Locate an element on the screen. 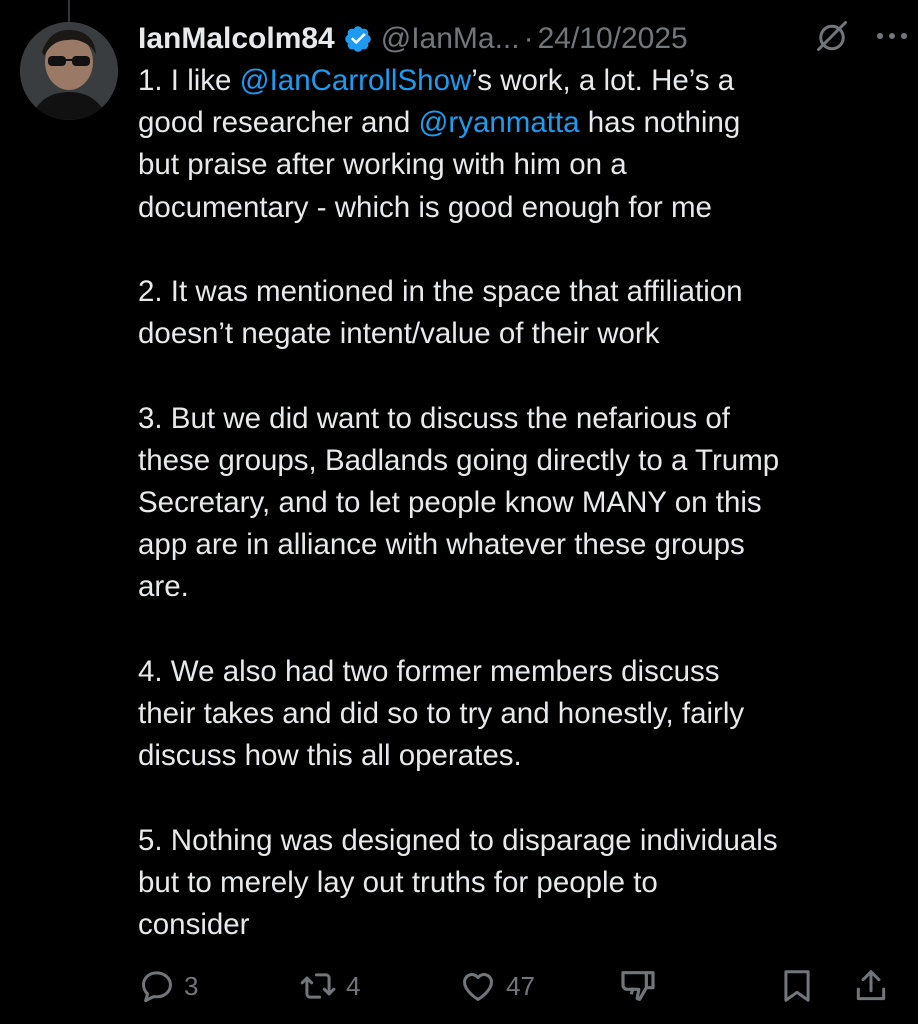  action-bar: 3 4 47 is located at coordinates (518, 986).